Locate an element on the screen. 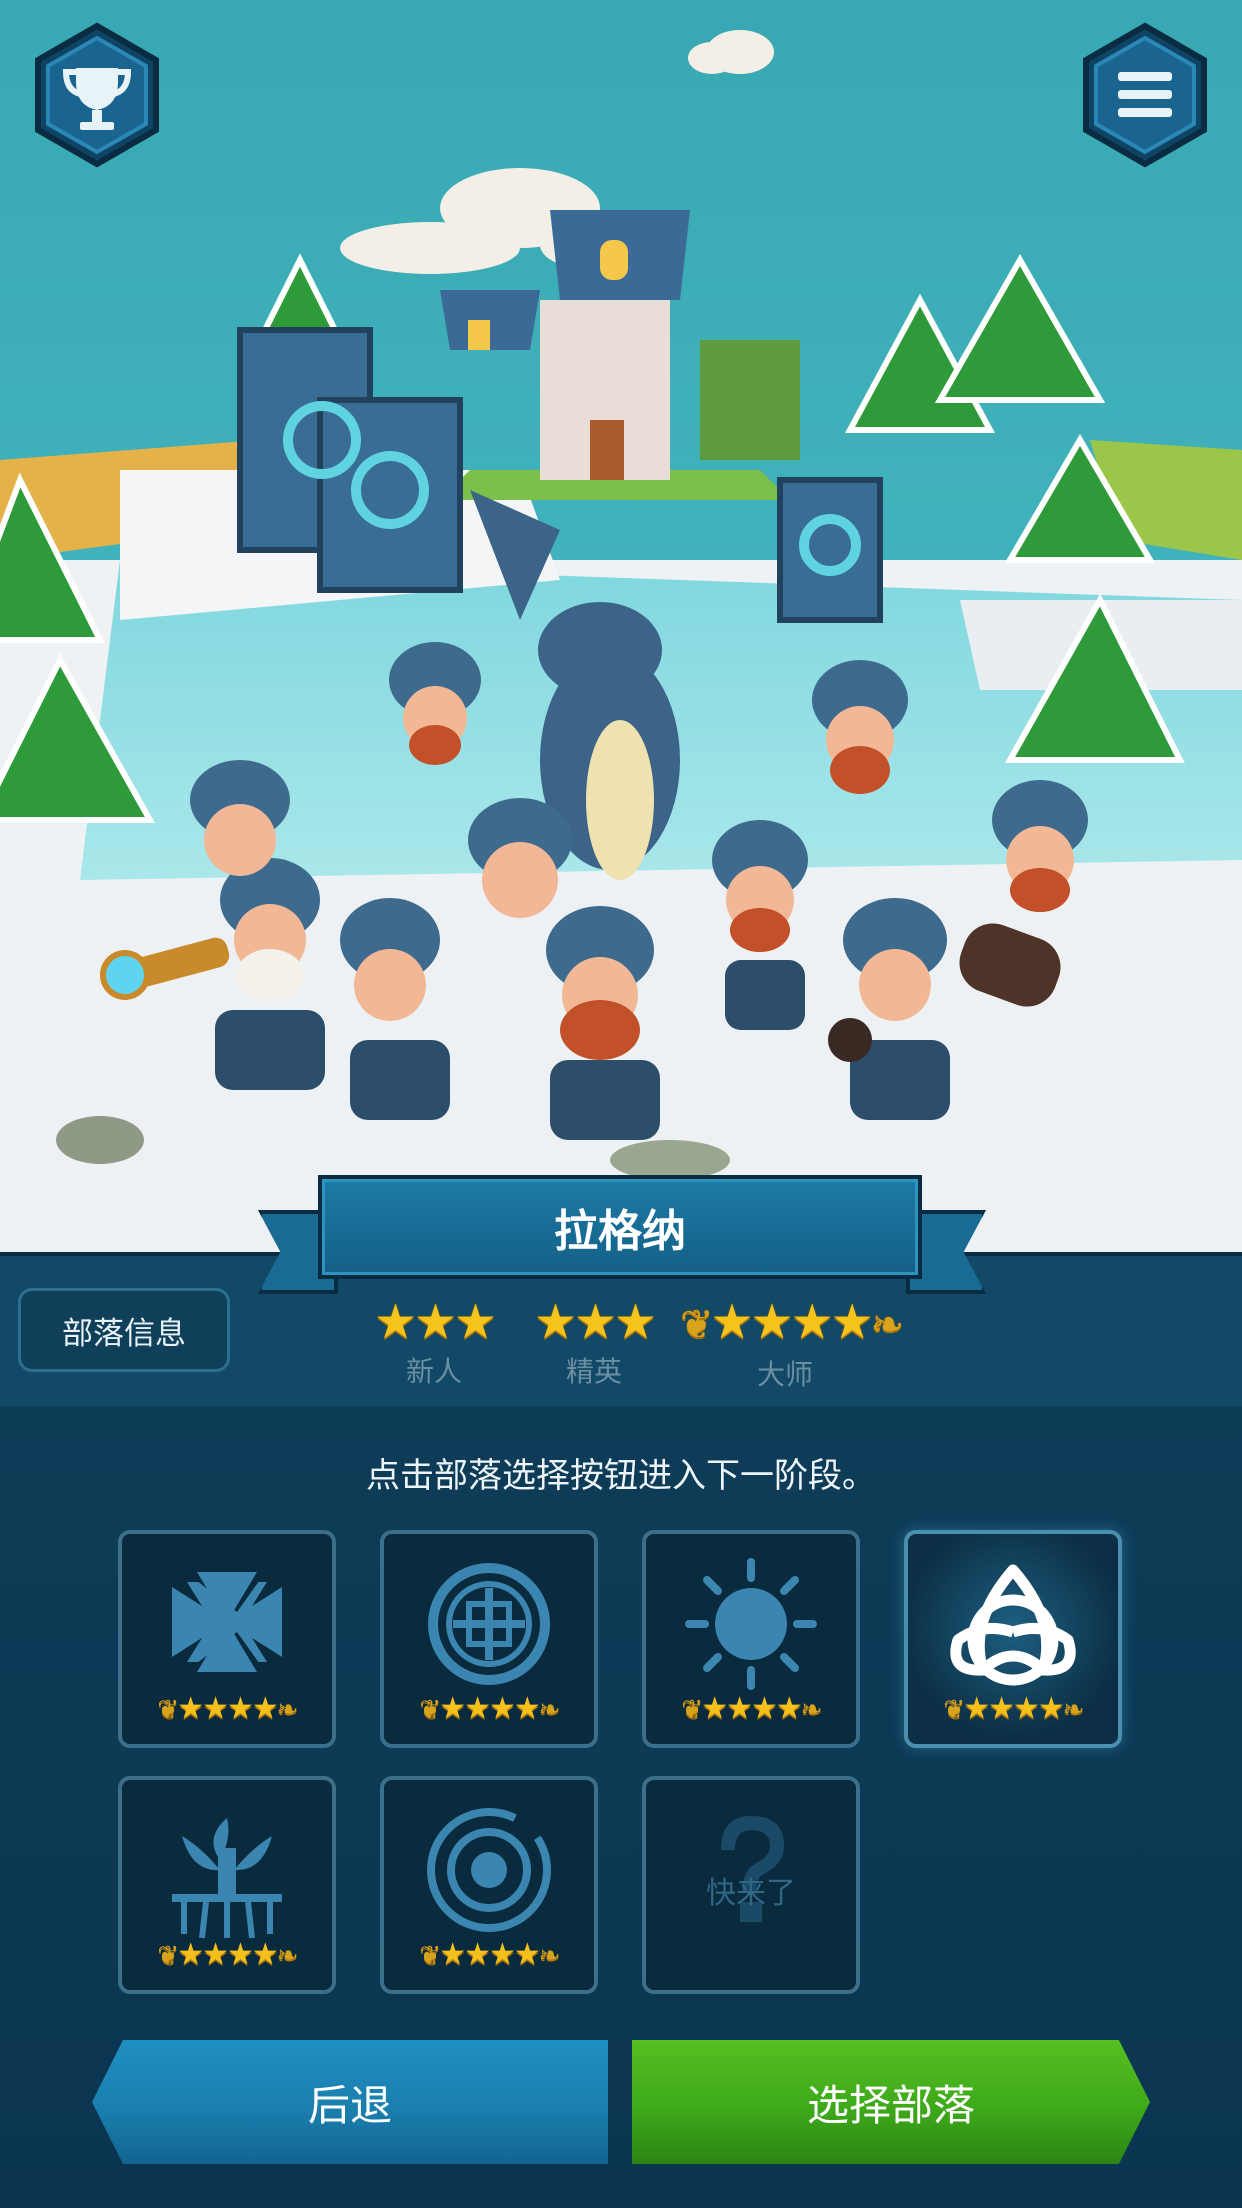 This screenshot has height=2208, width=1242. tree-roots-icon is located at coordinates (227, 1878).